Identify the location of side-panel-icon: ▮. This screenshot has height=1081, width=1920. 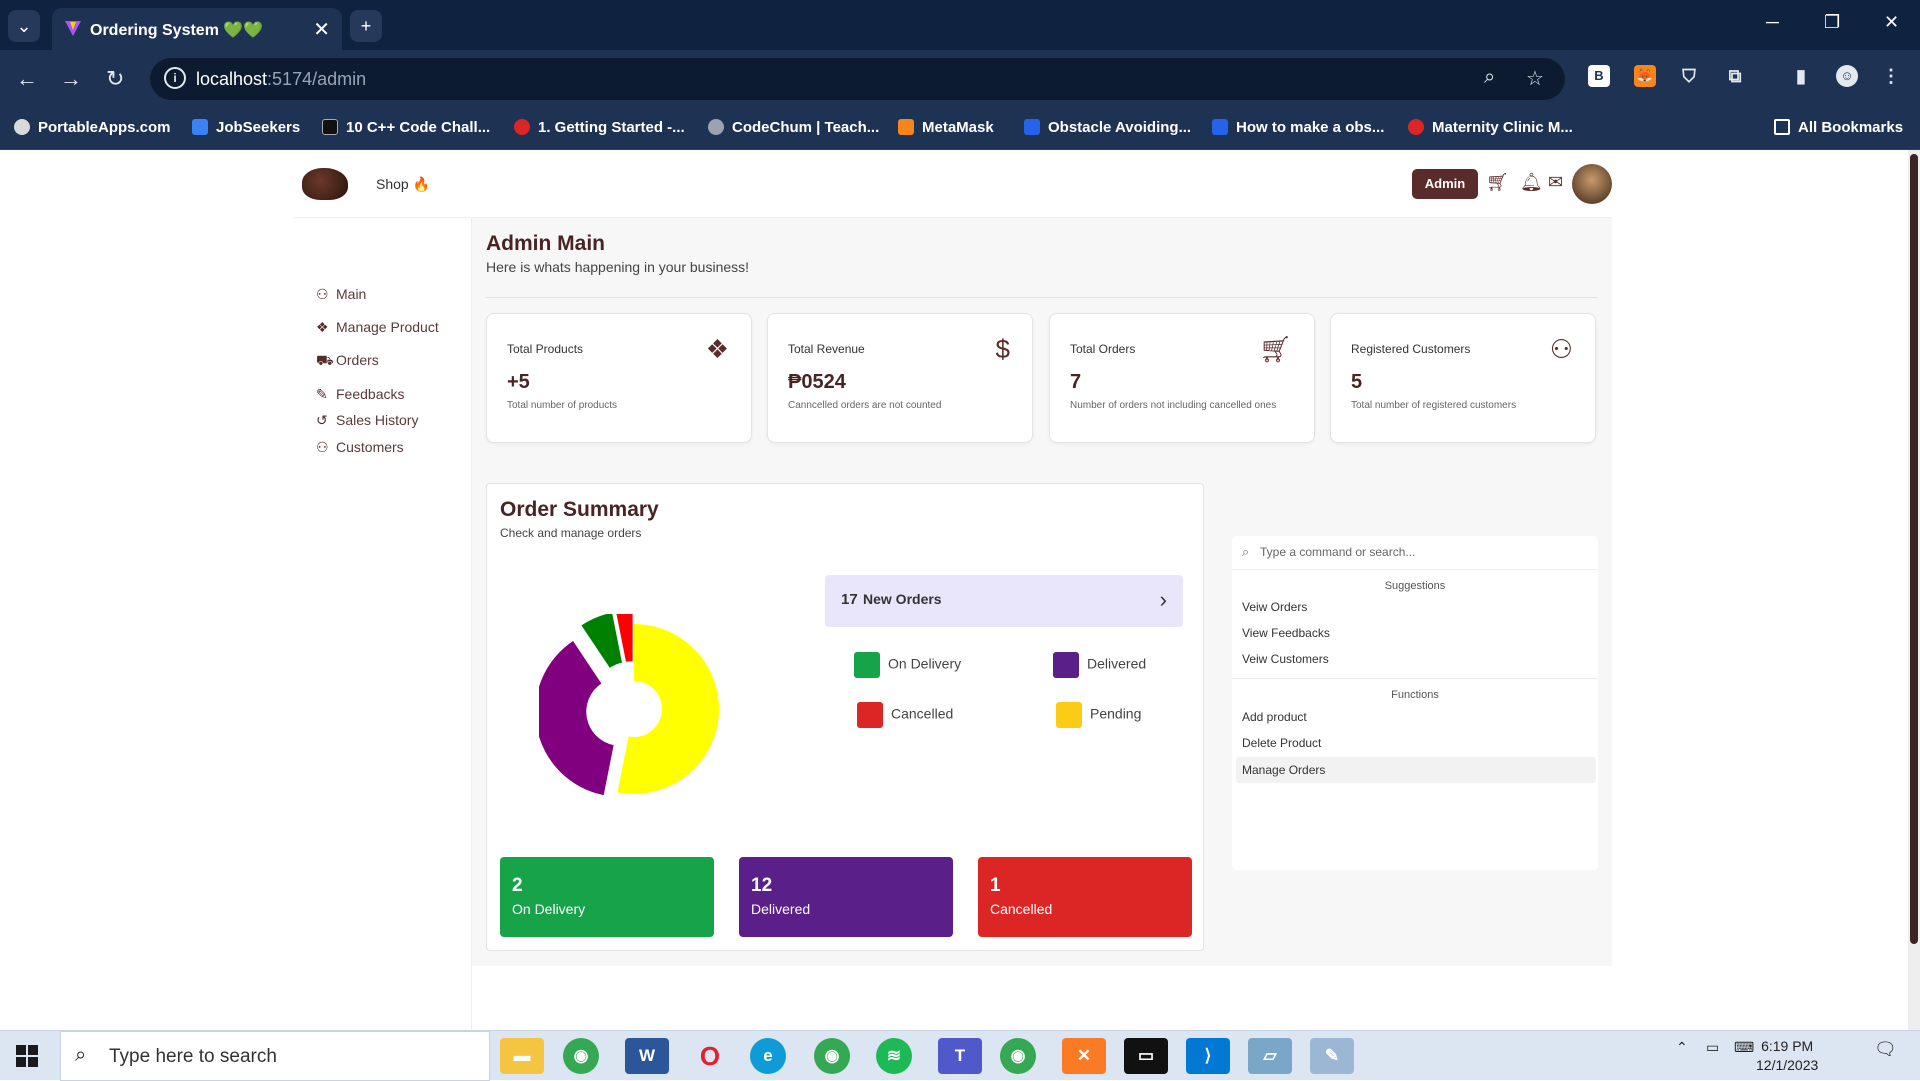
(1801, 76).